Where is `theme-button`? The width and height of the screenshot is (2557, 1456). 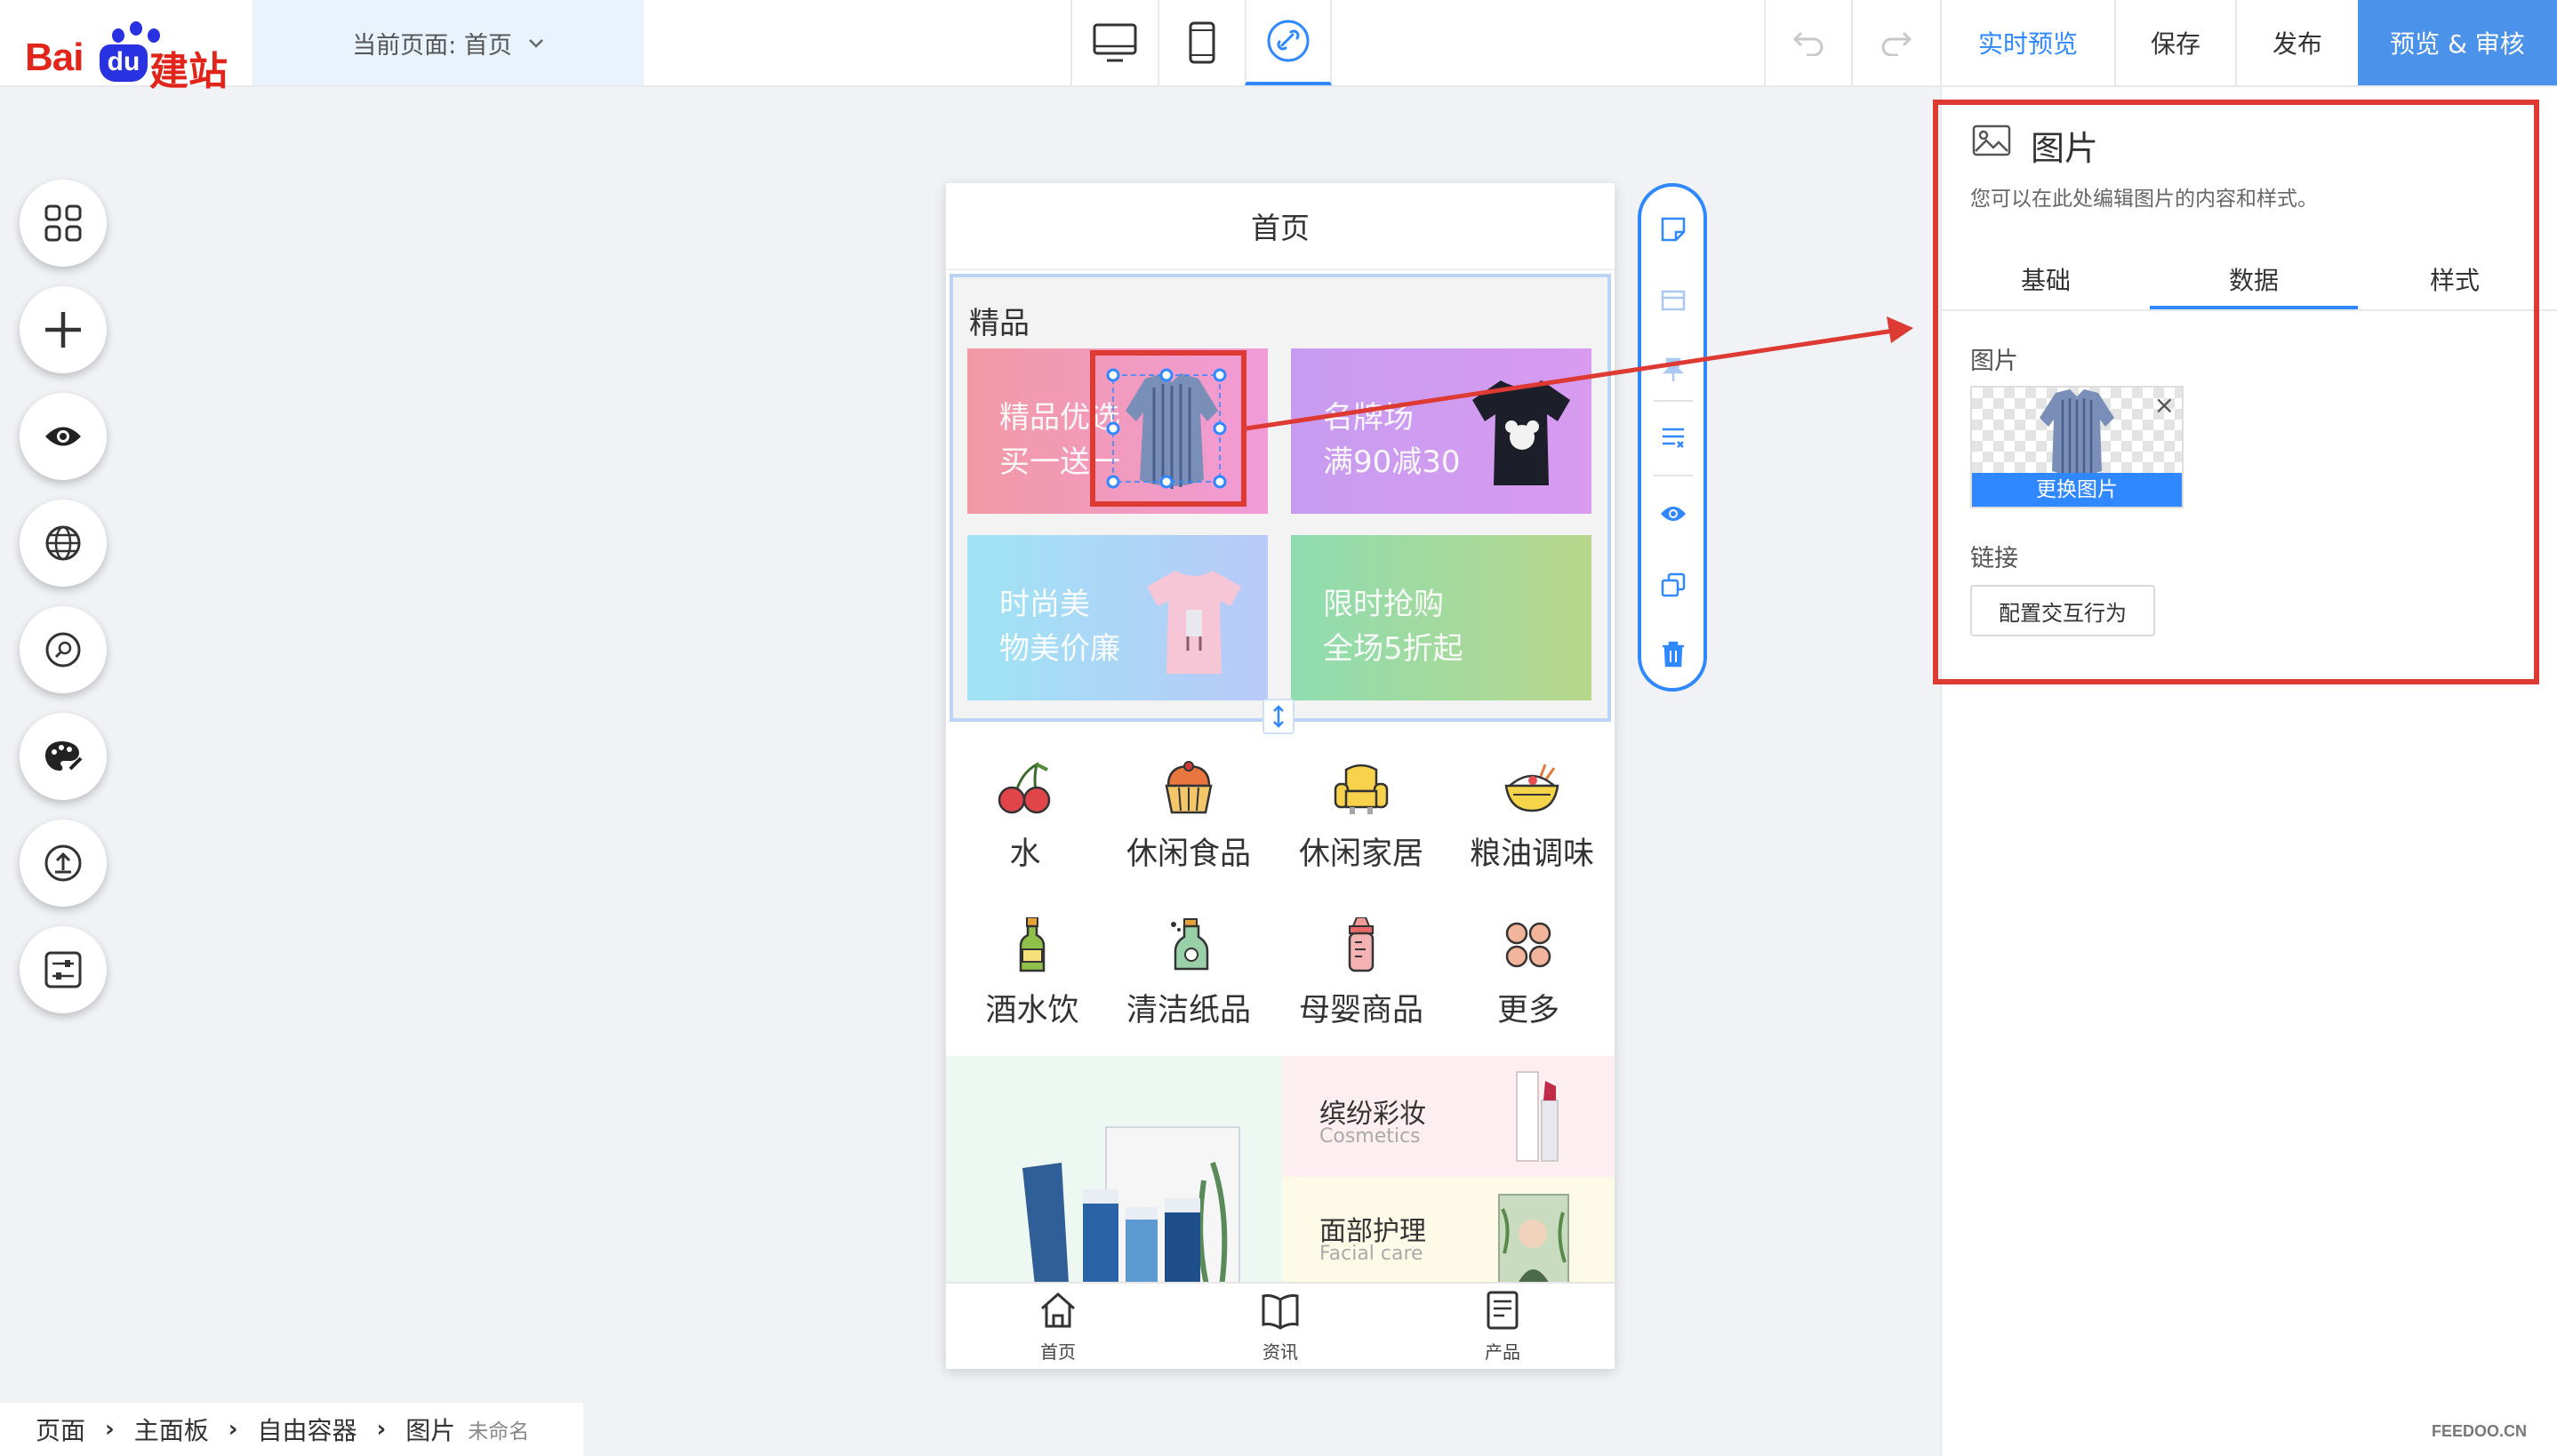
theme-button is located at coordinates (63, 756).